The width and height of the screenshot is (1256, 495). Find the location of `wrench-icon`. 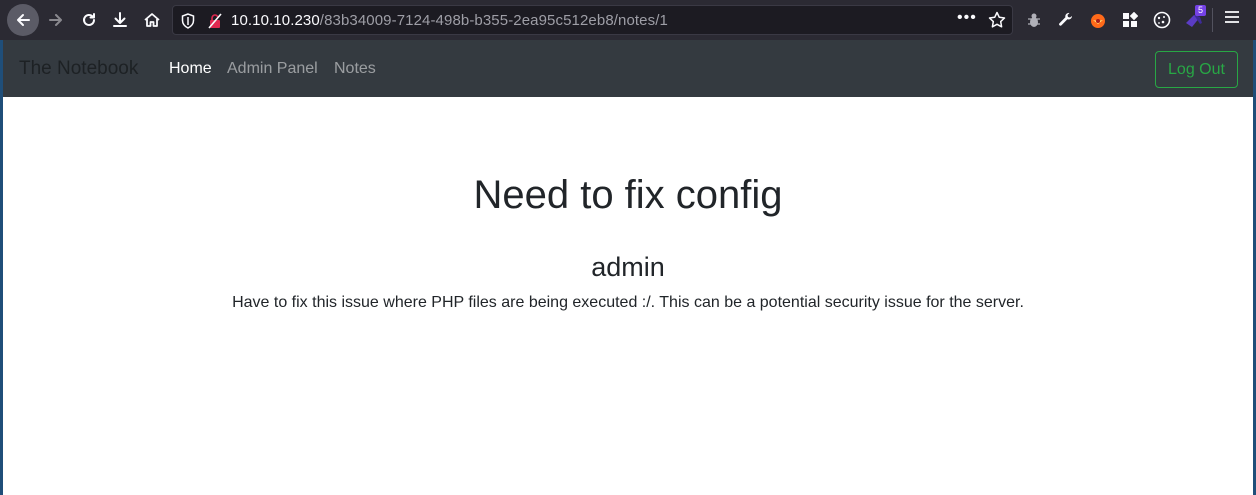

wrench-icon is located at coordinates (1066, 20).